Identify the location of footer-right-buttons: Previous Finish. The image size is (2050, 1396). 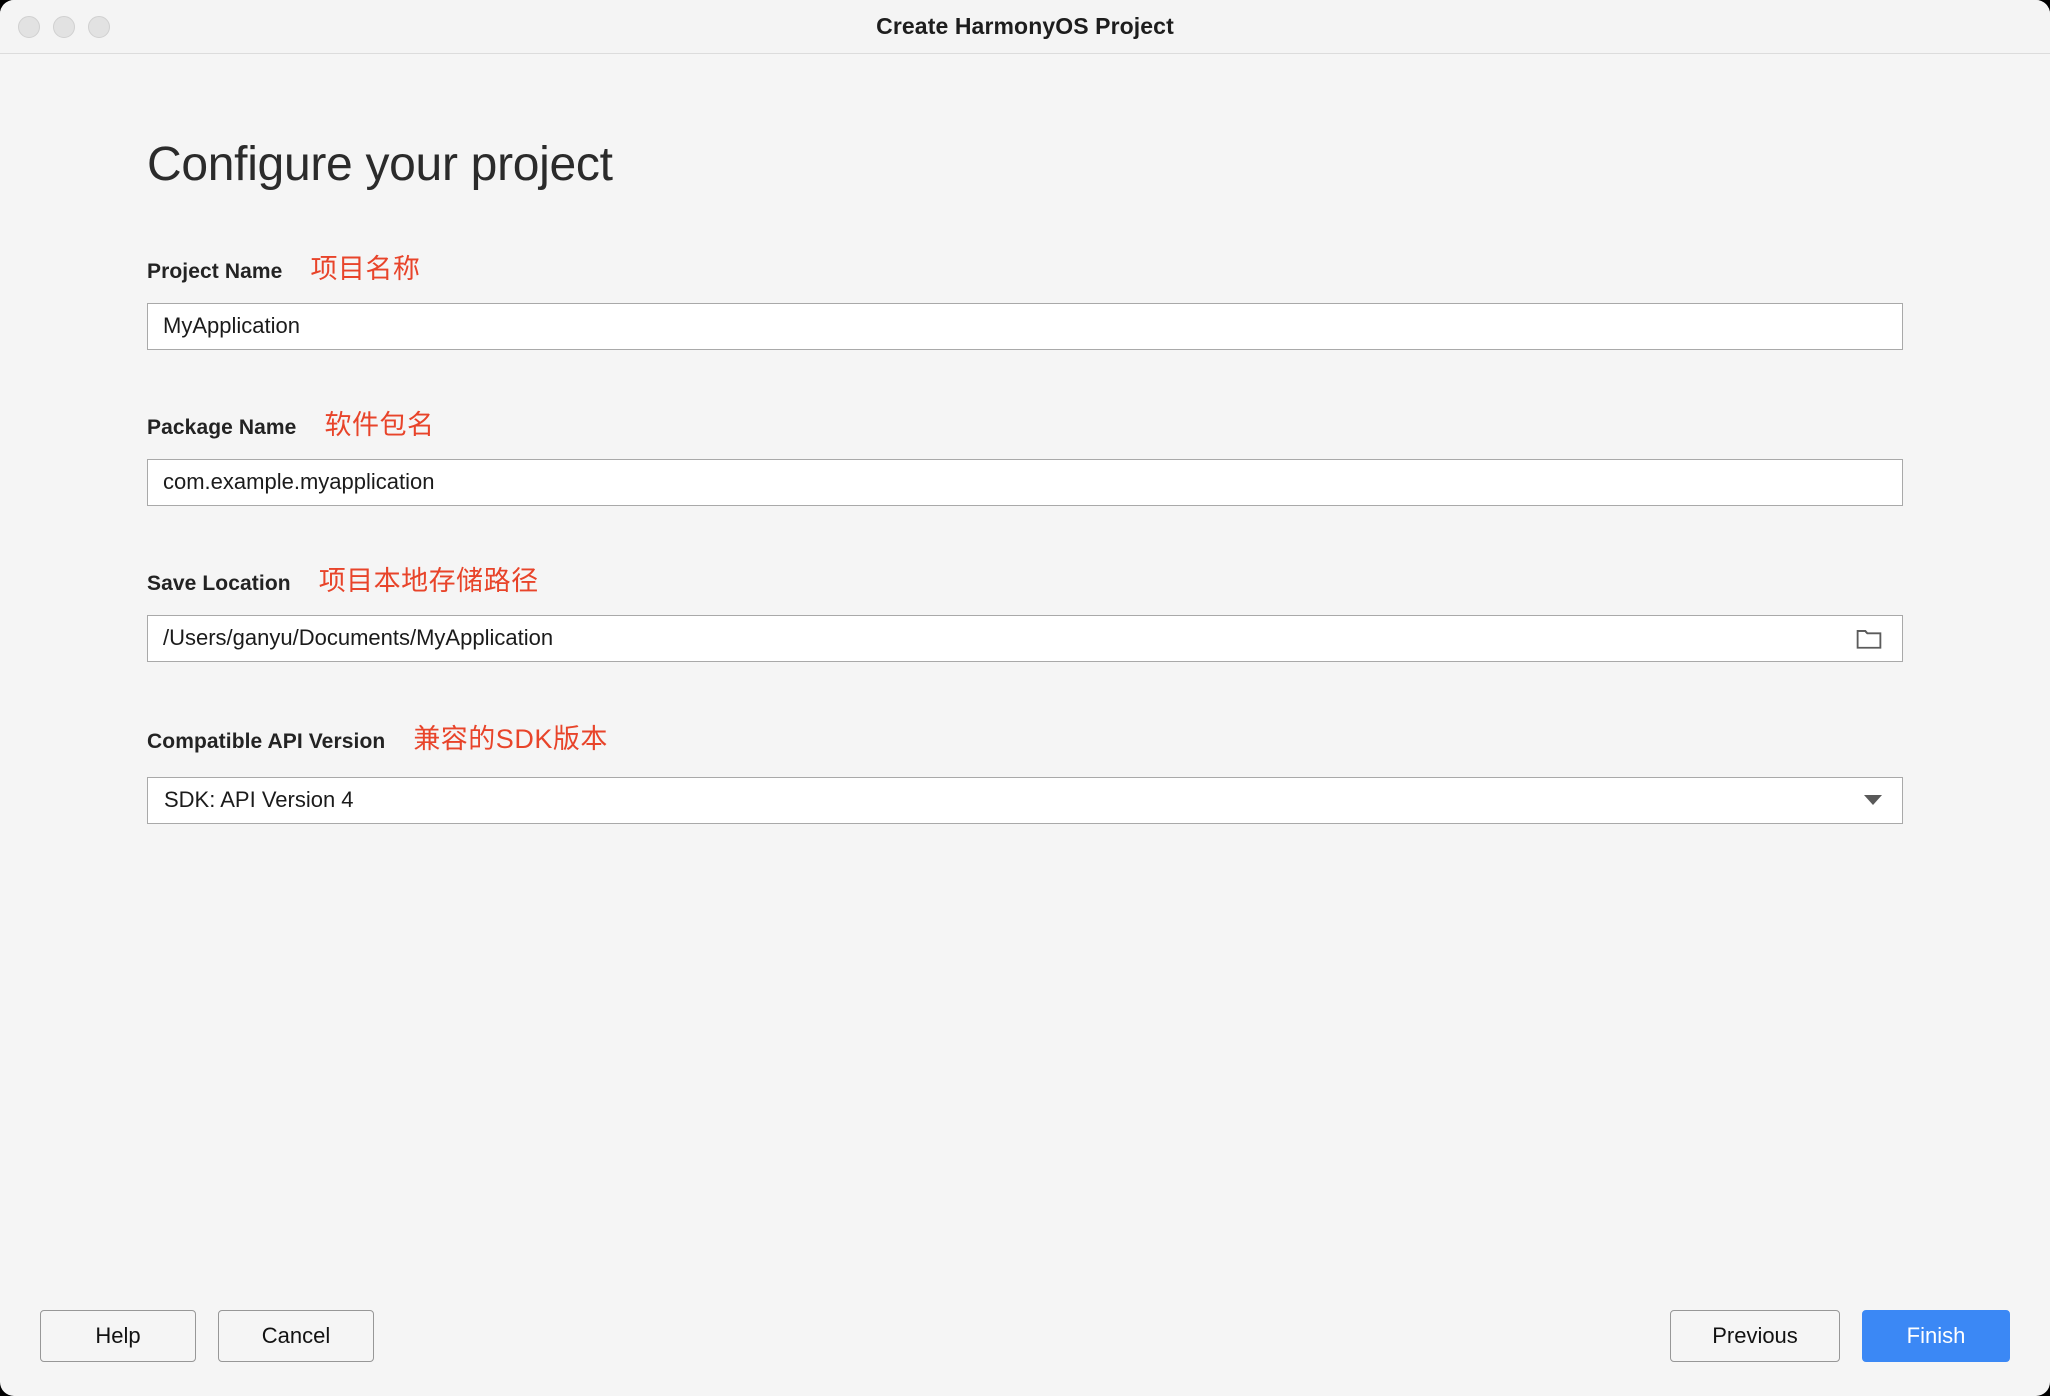
(1840, 1336).